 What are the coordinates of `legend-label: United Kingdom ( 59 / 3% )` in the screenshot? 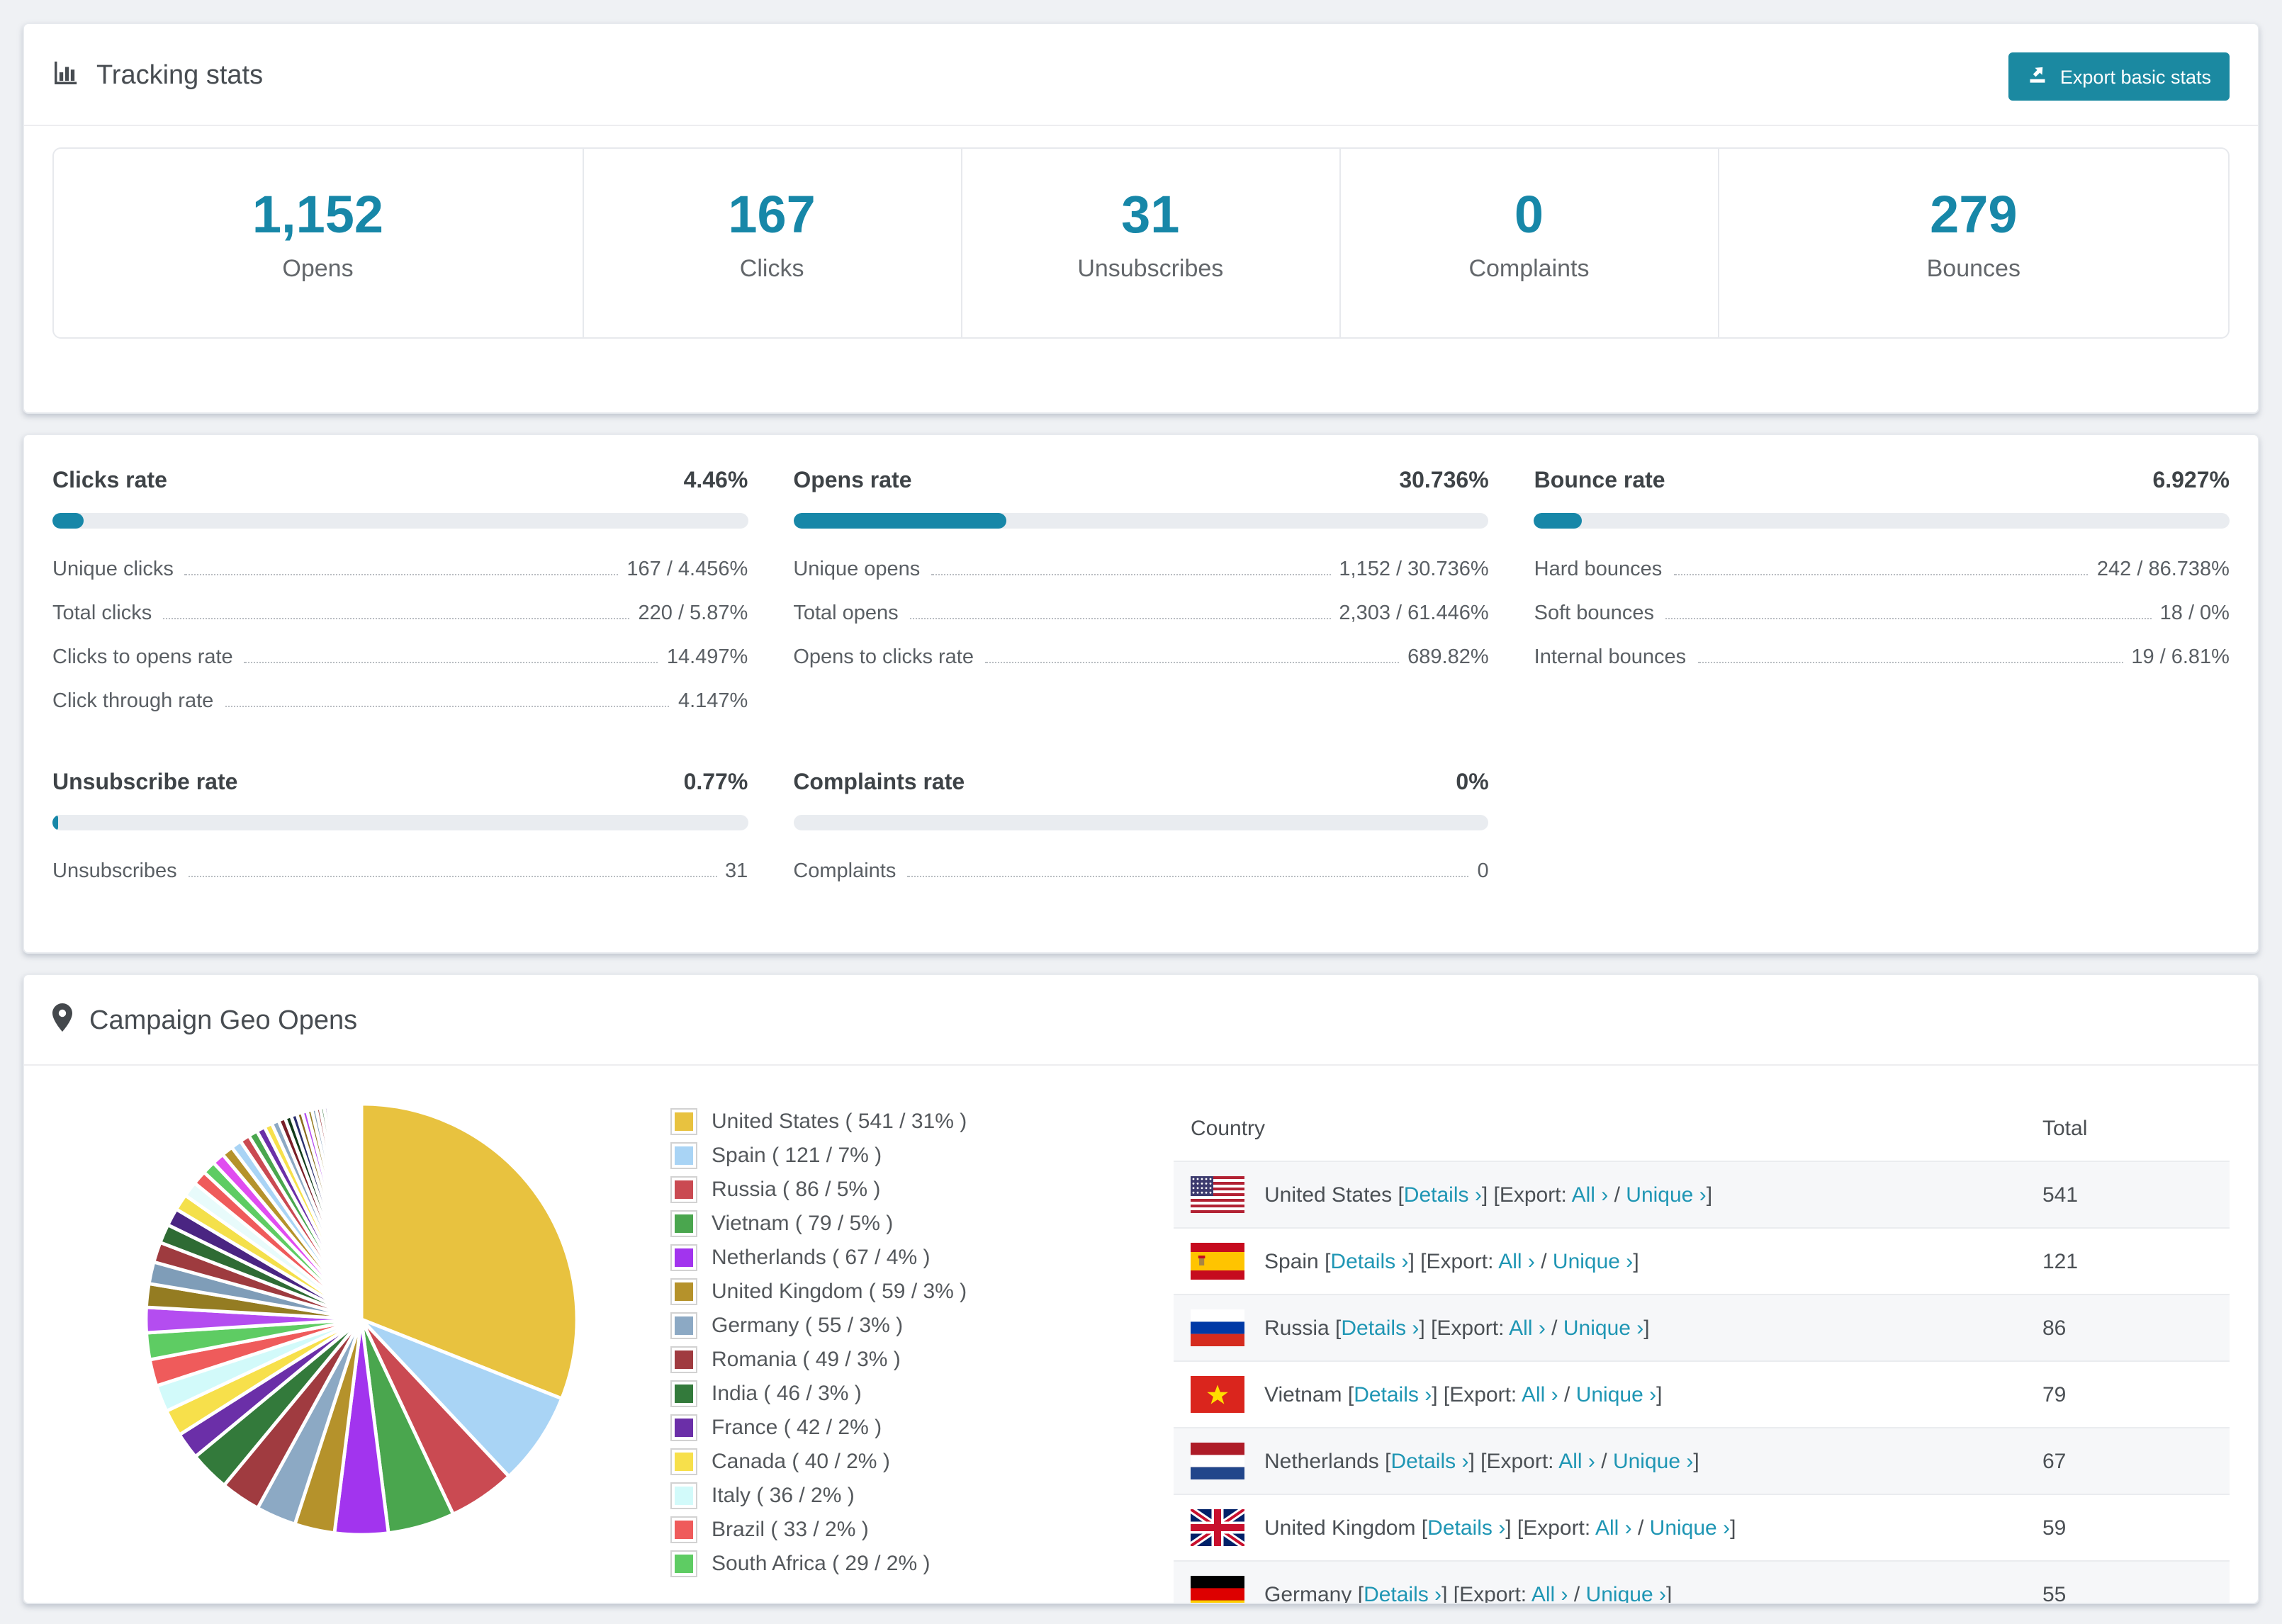 It's located at (840, 1292).